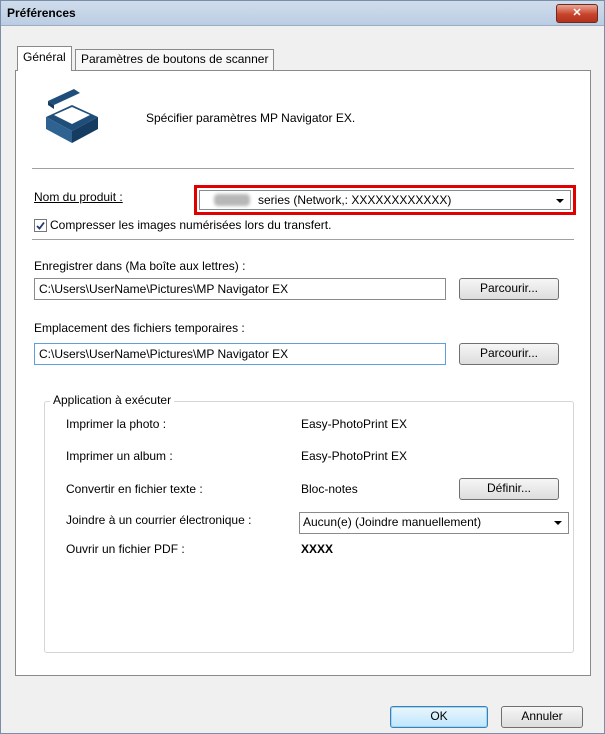  What do you see at coordinates (41, 13) in the screenshot?
I see `window-title: Préférences` at bounding box center [41, 13].